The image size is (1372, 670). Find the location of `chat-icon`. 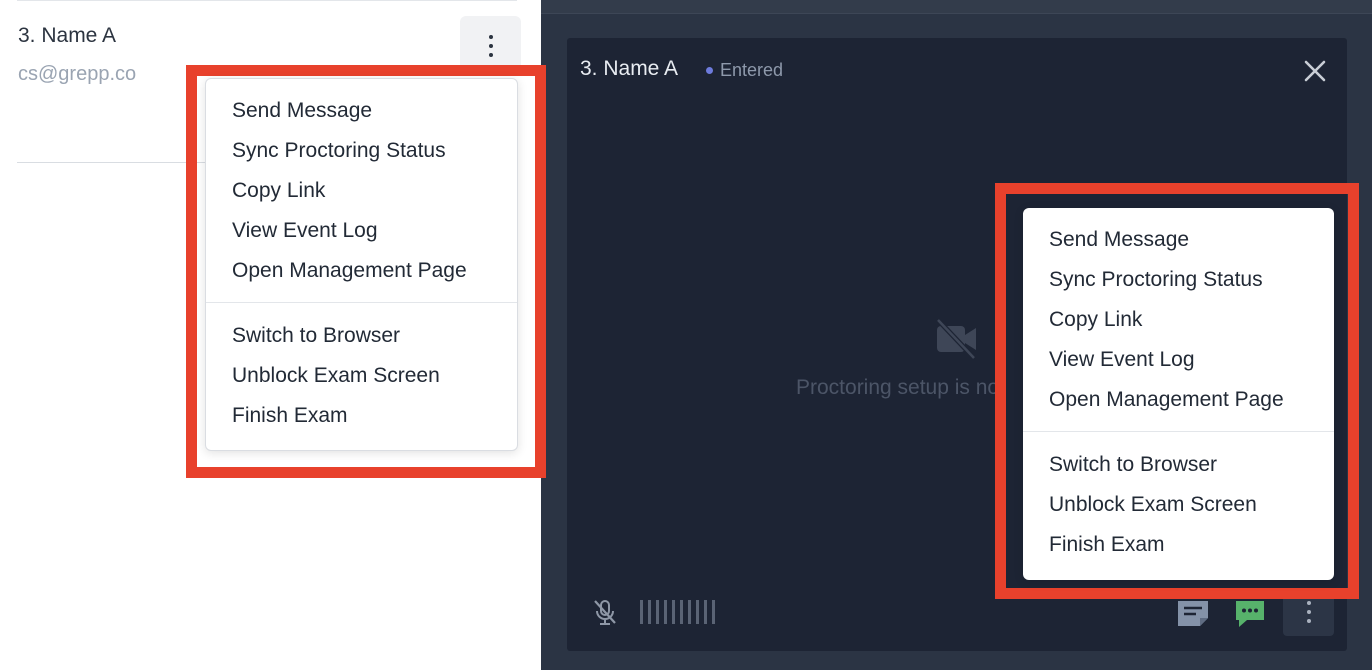

chat-icon is located at coordinates (1250, 613).